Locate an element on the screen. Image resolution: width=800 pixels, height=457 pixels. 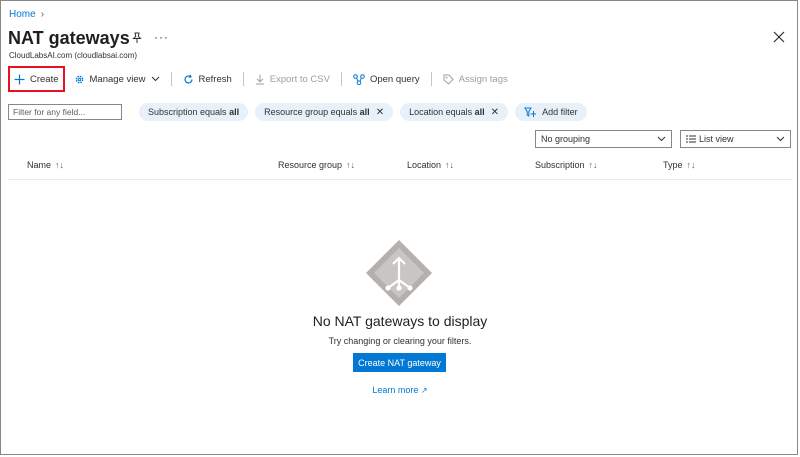
list-view-label: List view is located at coordinates (716, 139).